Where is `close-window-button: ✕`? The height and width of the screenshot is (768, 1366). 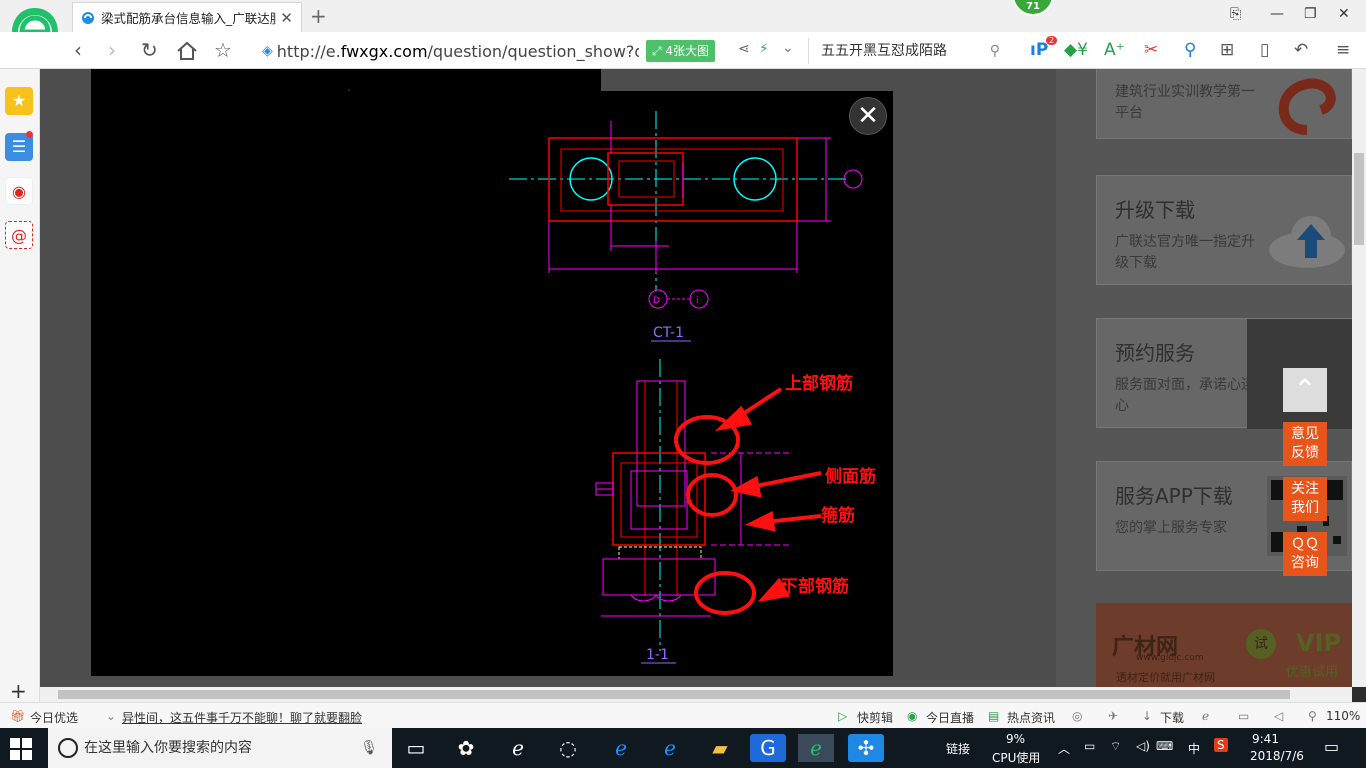 close-window-button: ✕ is located at coordinates (1344, 14).